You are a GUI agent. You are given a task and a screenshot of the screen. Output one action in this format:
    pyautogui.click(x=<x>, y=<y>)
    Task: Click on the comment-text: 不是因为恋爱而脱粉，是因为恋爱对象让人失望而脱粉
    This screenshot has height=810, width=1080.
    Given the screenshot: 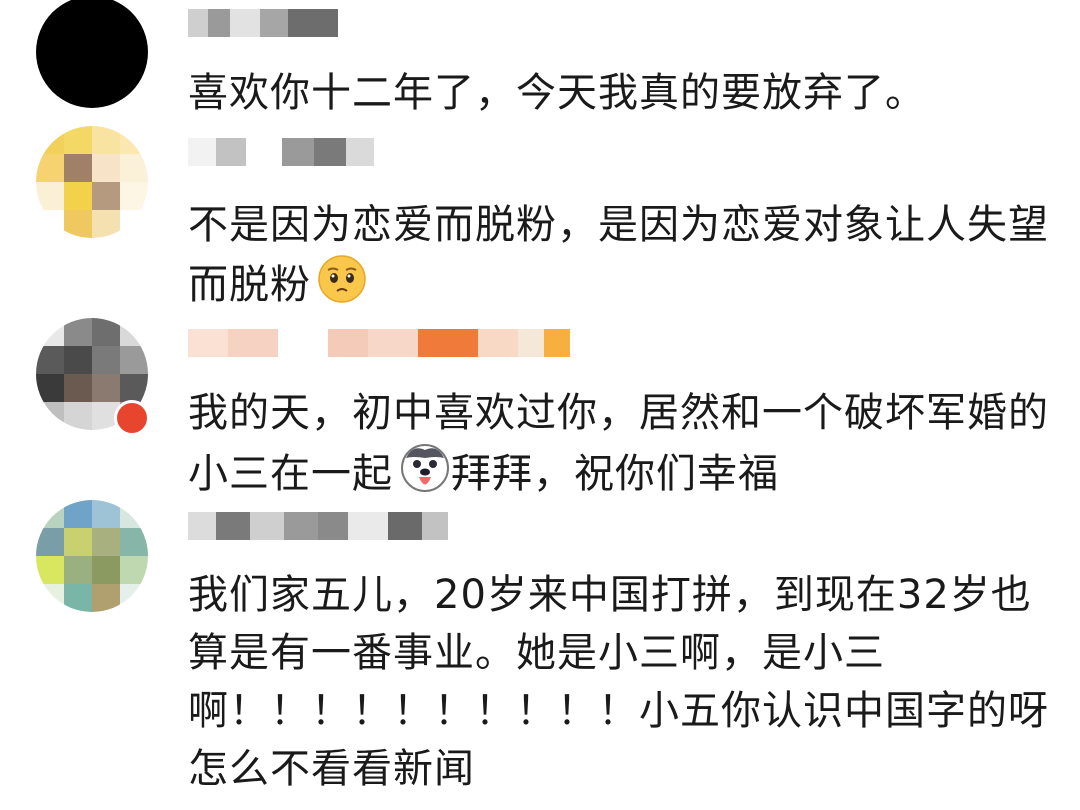 What is the action you would take?
    pyautogui.click(x=623, y=258)
    